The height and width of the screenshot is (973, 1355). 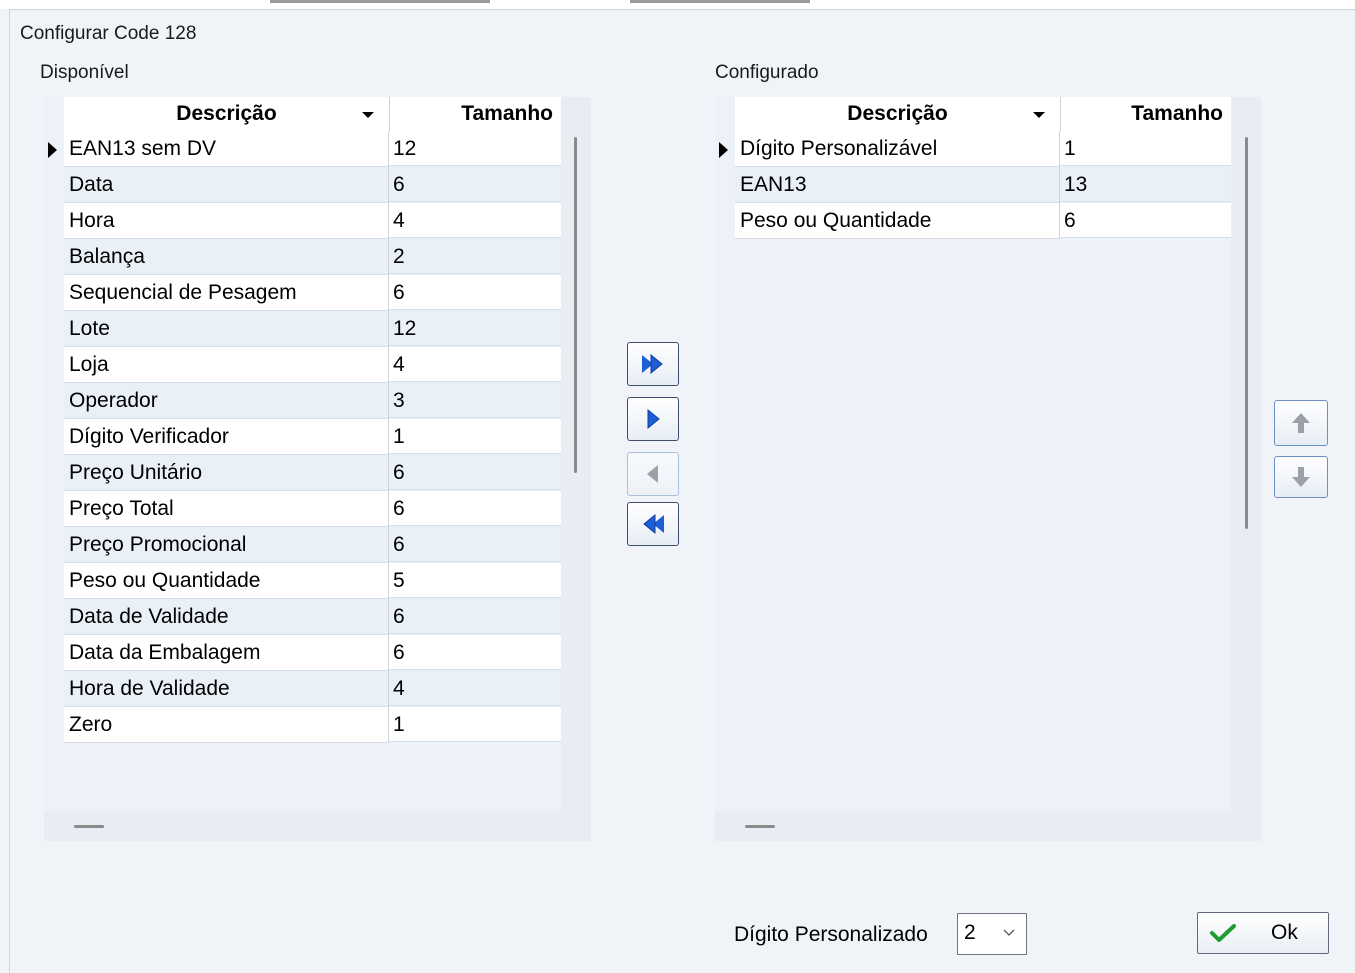 I want to click on move-left-button, so click(x=653, y=474).